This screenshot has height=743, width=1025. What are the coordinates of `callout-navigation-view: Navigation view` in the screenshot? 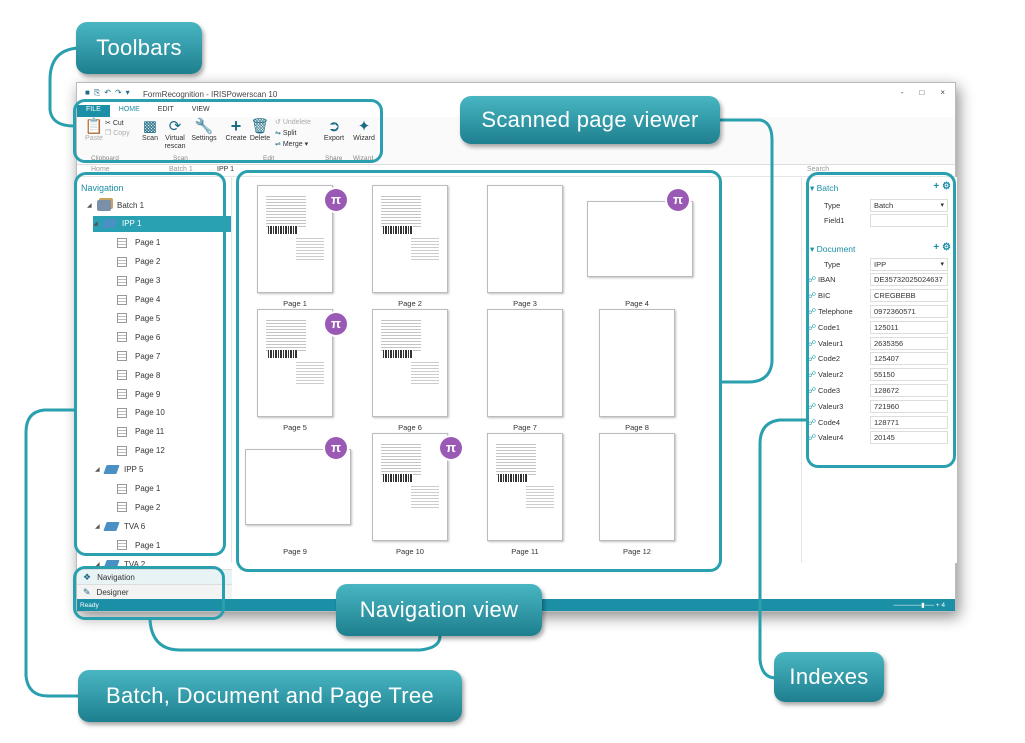 It's located at (439, 610).